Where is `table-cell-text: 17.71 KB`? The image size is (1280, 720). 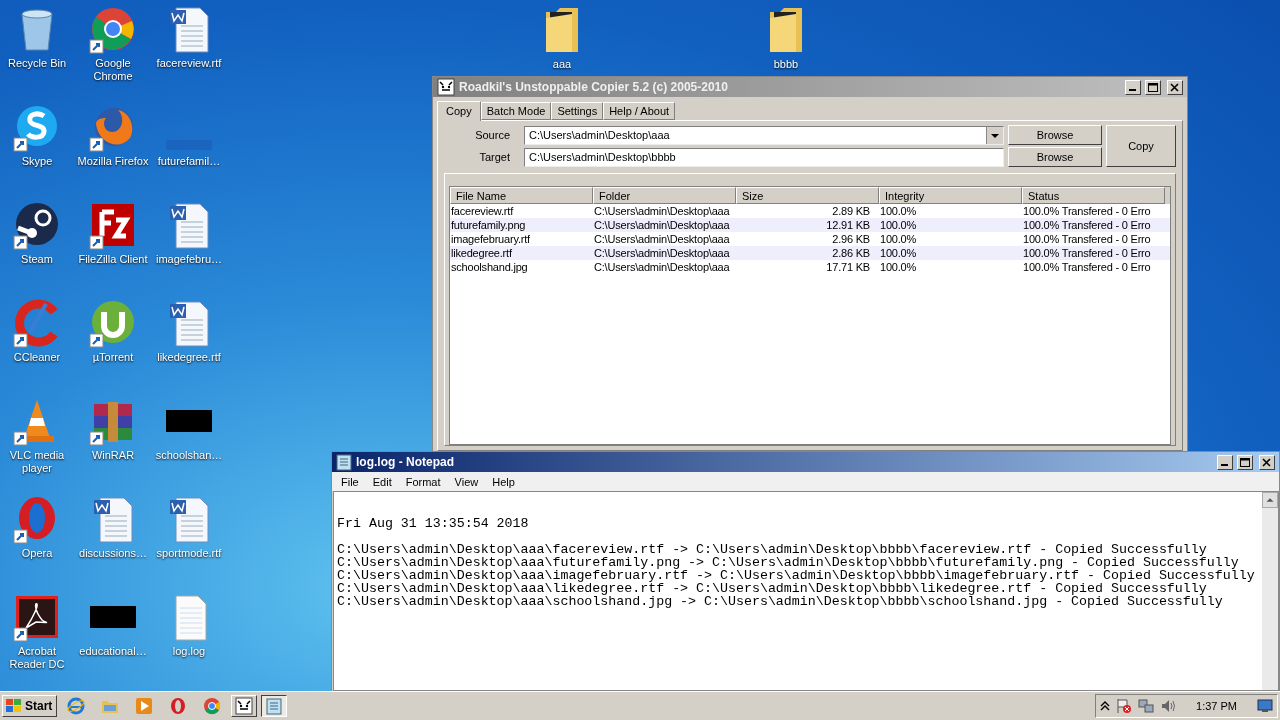 table-cell-text: 17.71 KB is located at coordinates (848, 267).